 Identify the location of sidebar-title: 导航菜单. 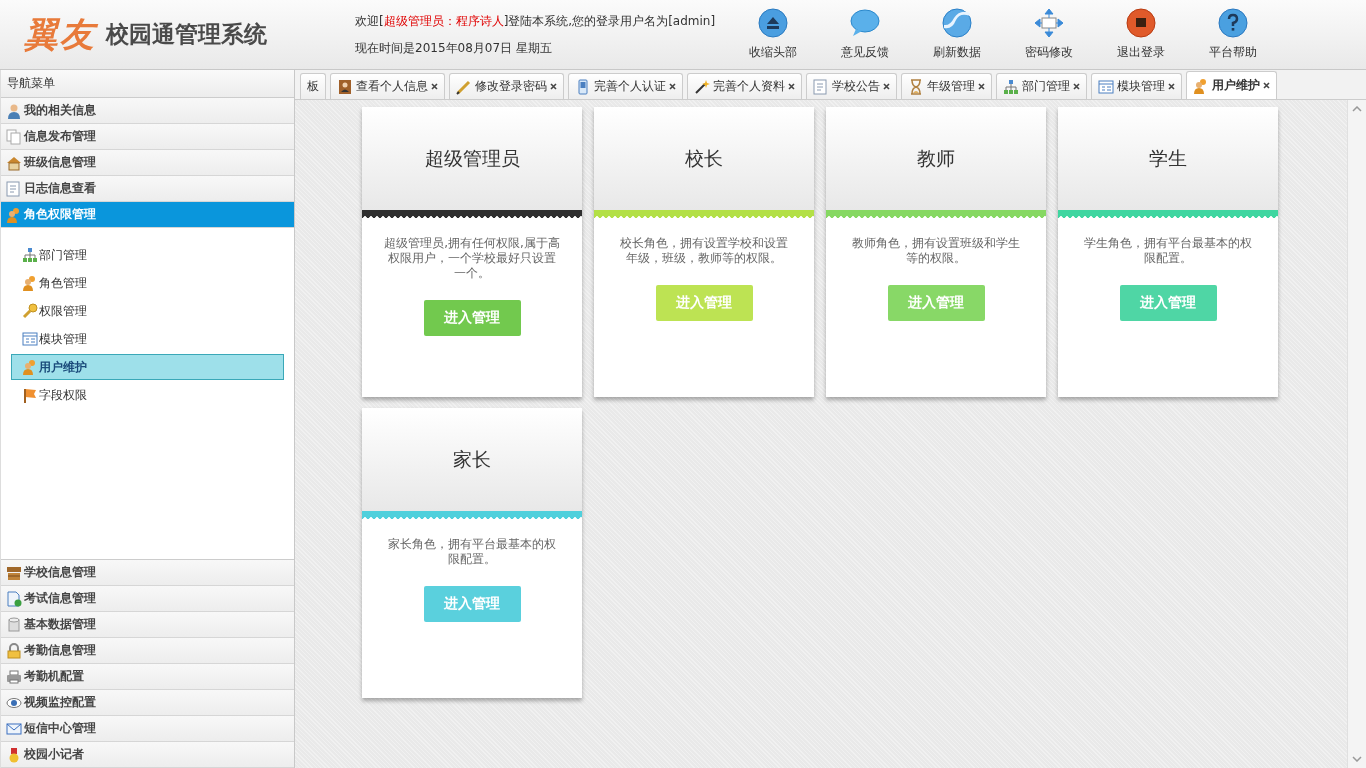
(147, 84).